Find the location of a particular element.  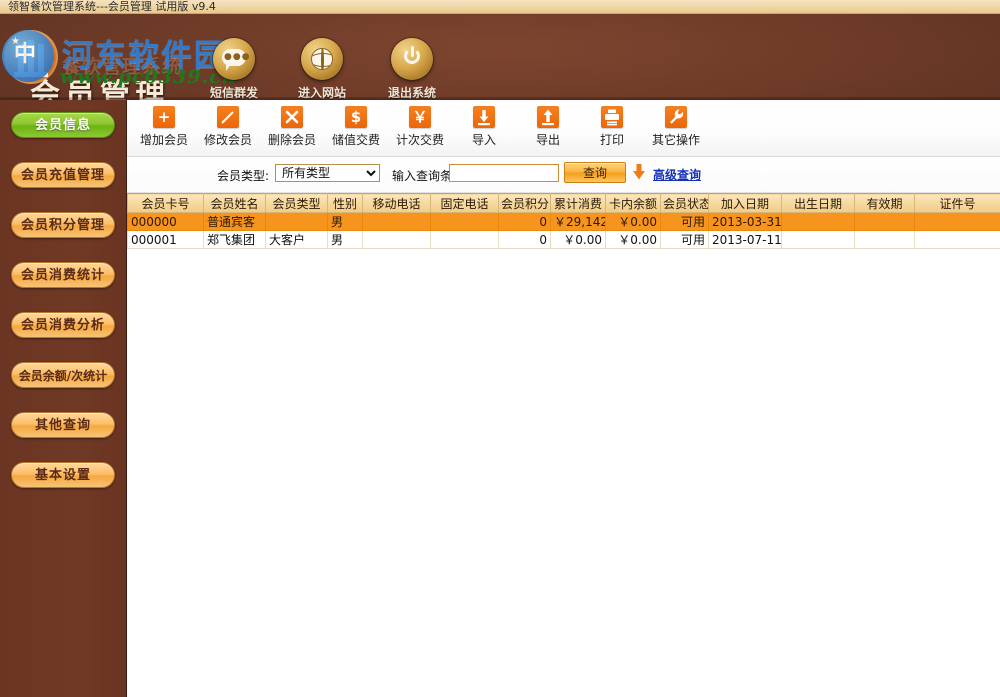

table-column-header: 会员积分 is located at coordinates (524, 203).